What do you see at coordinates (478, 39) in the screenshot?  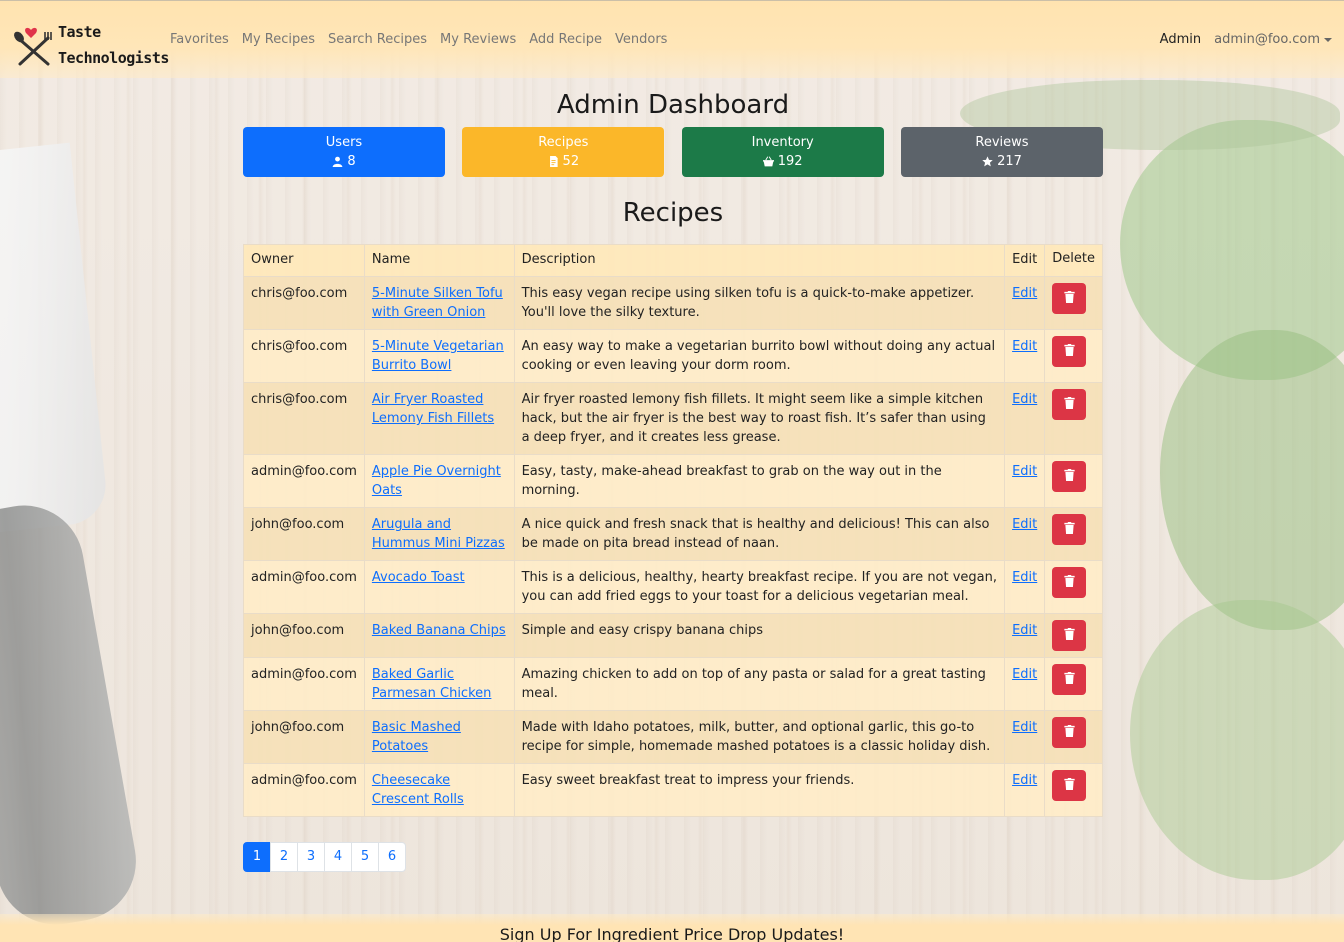 I see `nav-my-reviews: My Reviews` at bounding box center [478, 39].